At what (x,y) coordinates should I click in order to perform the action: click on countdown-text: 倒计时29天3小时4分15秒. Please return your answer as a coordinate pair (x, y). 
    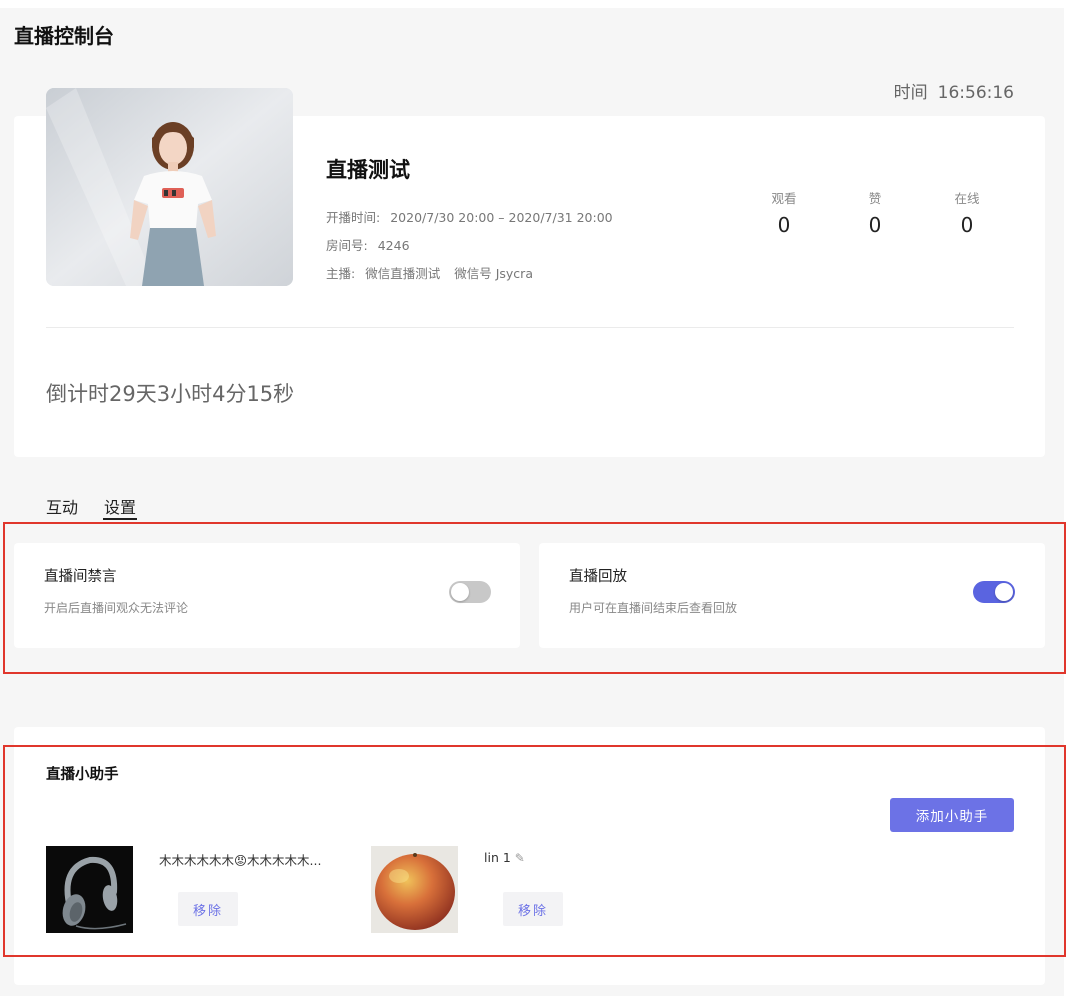
    Looking at the image, I should click on (170, 394).